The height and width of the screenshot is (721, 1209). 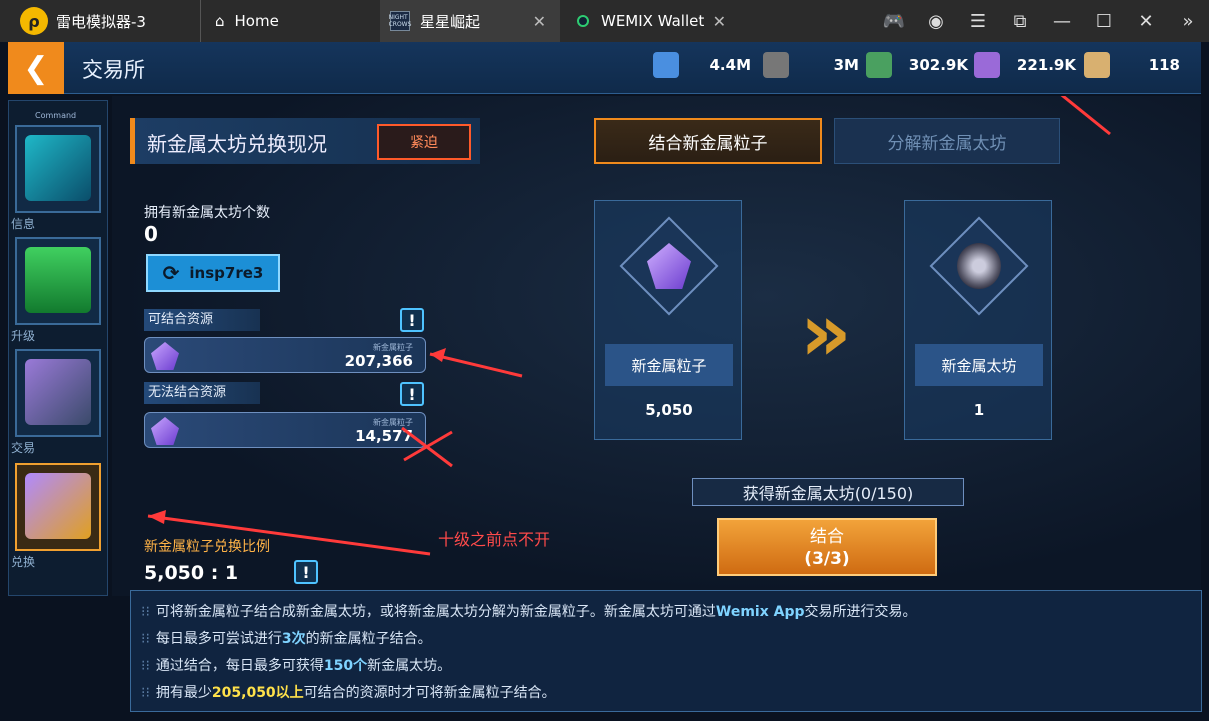 I want to click on menu-exchange-button, so click(x=58, y=507).